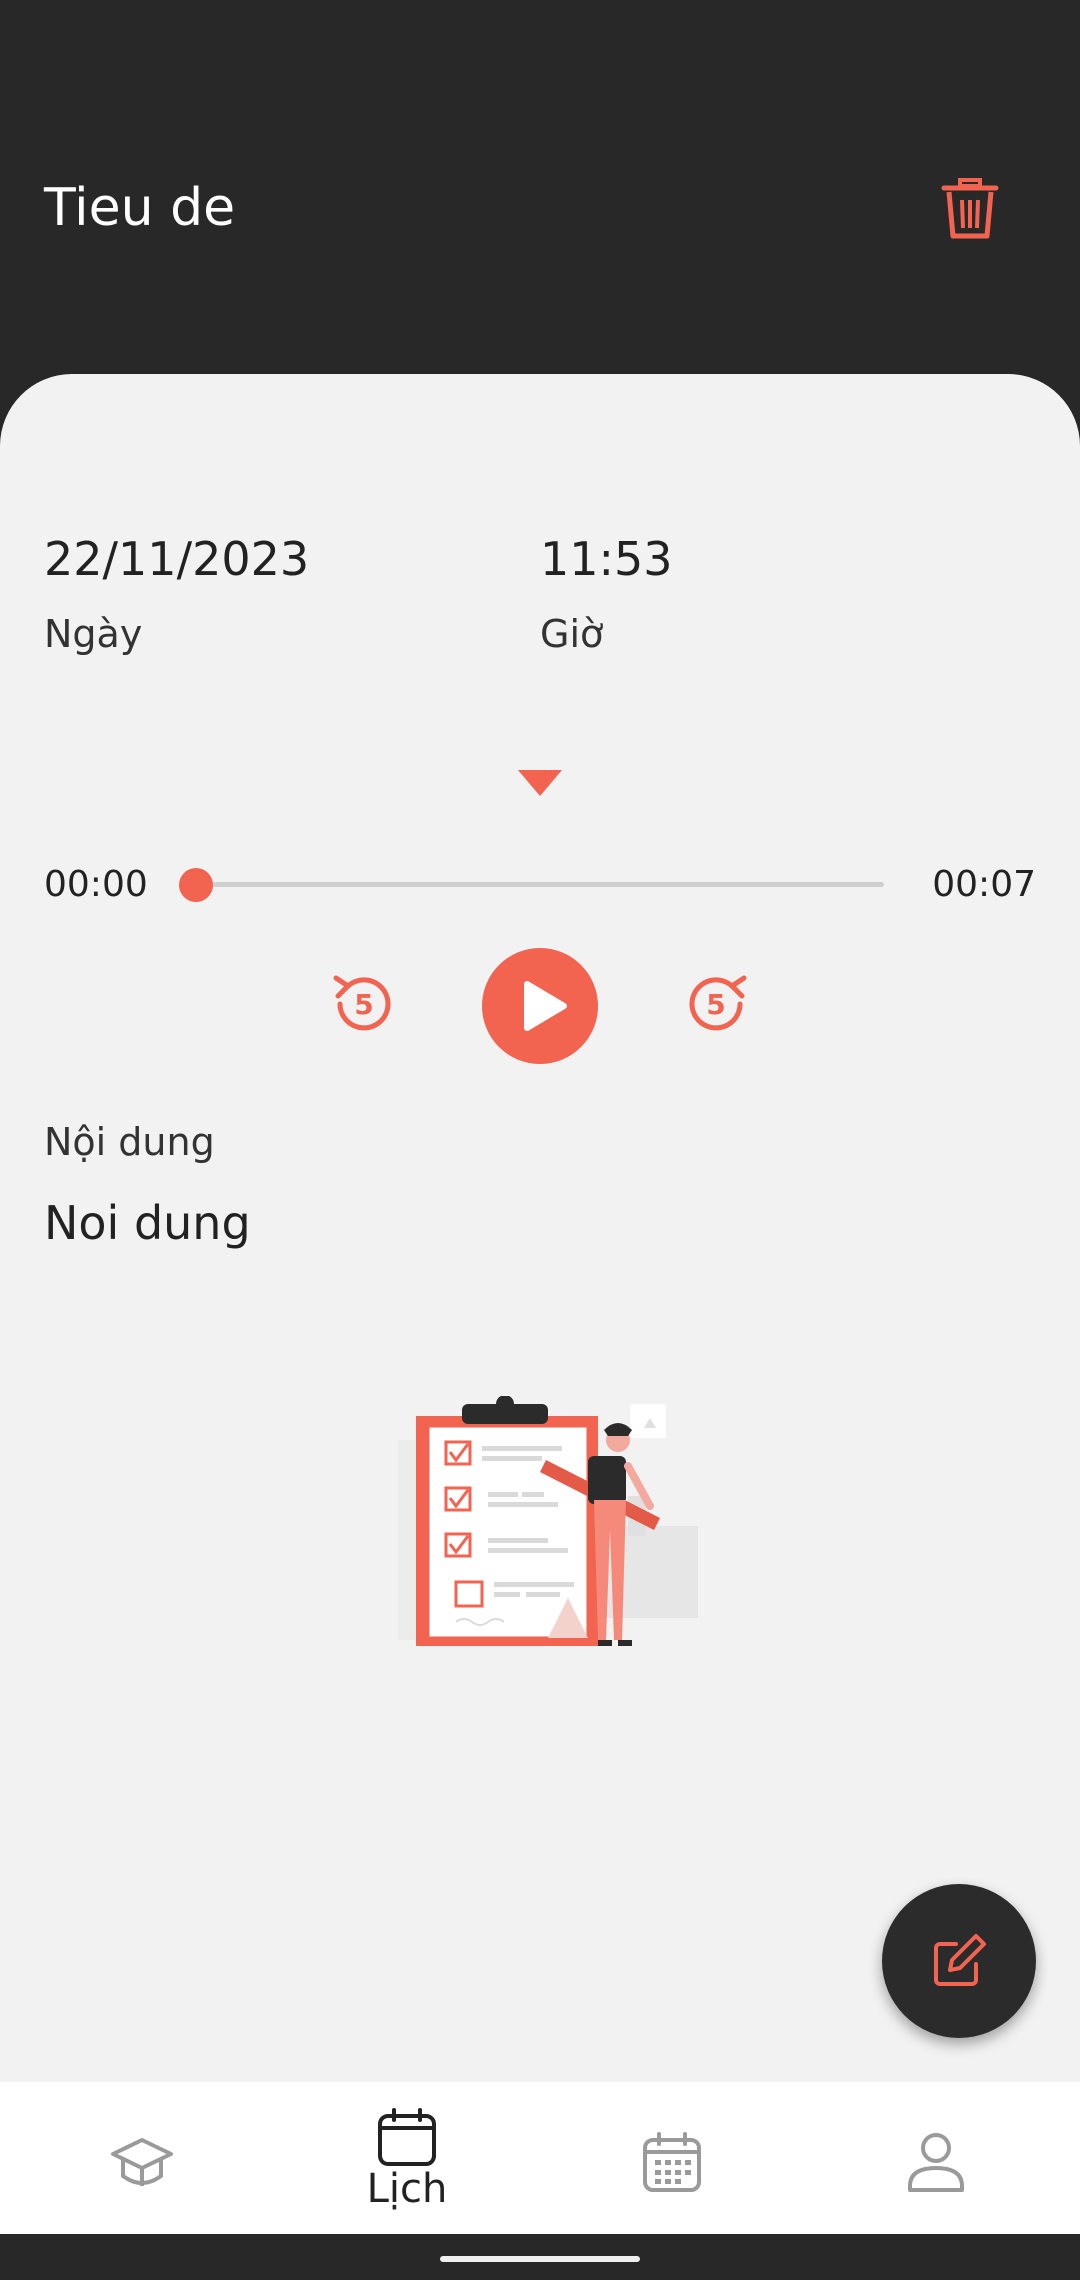 Image resolution: width=1080 pixels, height=2280 pixels. What do you see at coordinates (936, 2162) in the screenshot?
I see `user-icon` at bounding box center [936, 2162].